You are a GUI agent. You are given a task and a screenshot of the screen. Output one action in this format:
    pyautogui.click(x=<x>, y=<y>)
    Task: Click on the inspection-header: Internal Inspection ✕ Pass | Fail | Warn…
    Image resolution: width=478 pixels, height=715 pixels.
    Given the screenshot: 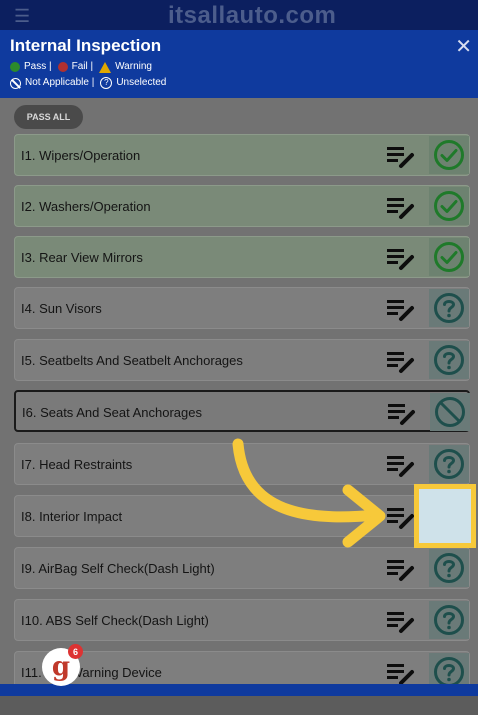 What is the action you would take?
    pyautogui.click(x=239, y=64)
    